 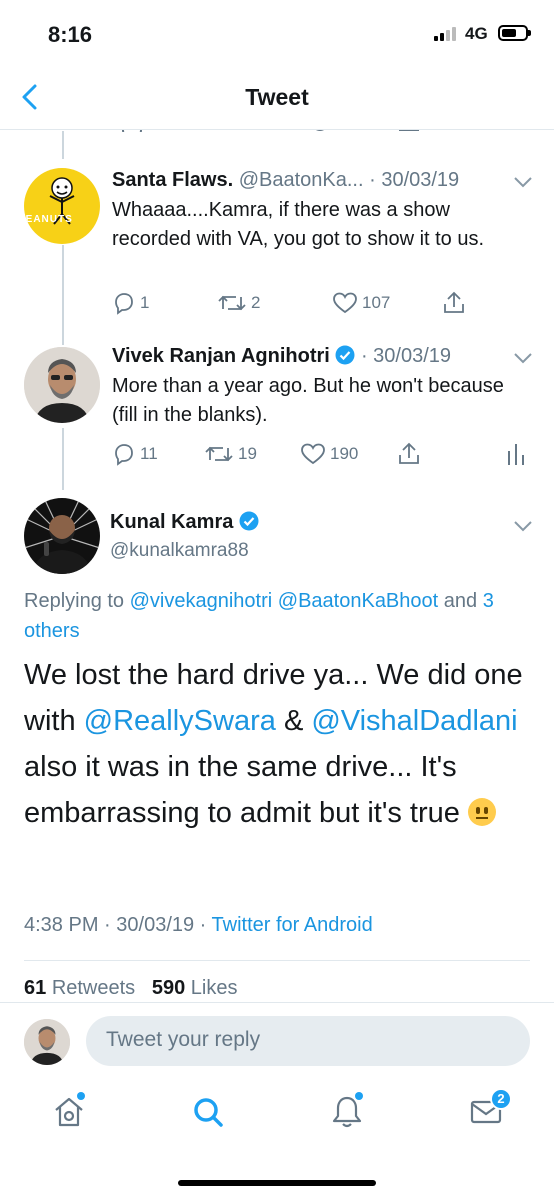 I want to click on page-title: Tweet, so click(x=277, y=97).